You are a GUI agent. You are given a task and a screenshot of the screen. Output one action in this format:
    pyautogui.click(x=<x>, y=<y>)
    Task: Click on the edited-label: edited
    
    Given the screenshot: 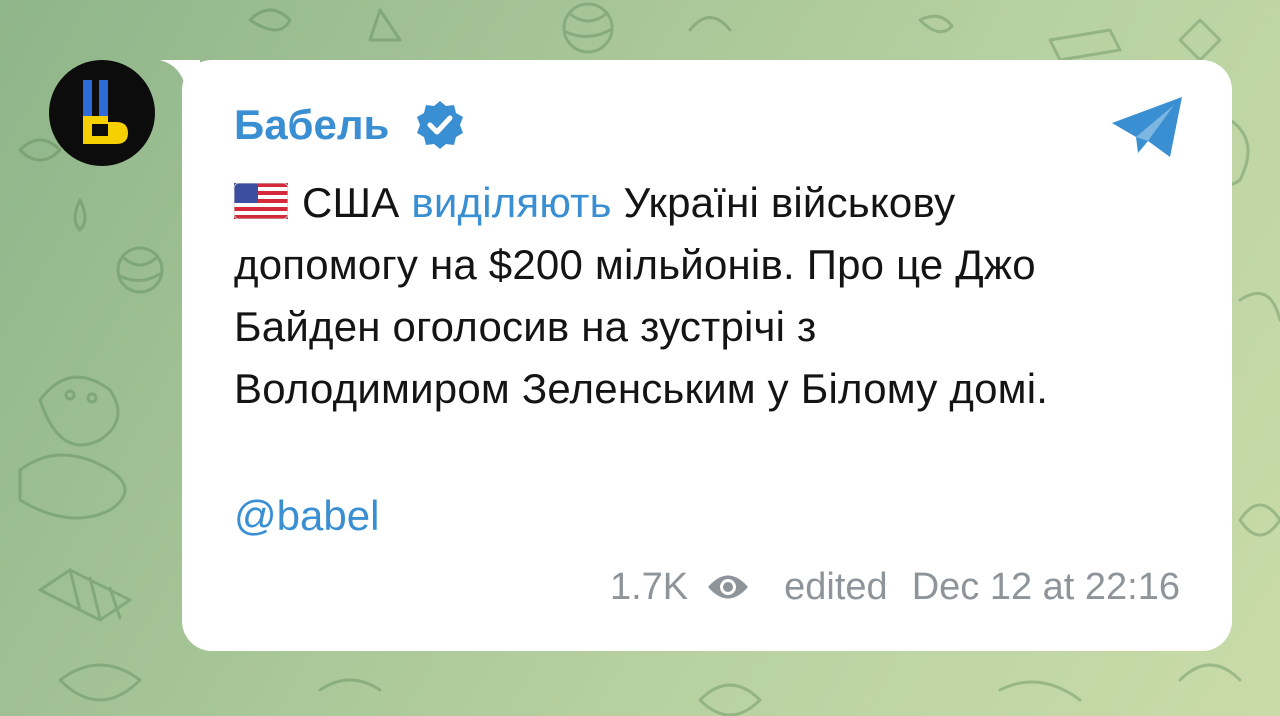 What is the action you would take?
    pyautogui.click(x=836, y=586)
    